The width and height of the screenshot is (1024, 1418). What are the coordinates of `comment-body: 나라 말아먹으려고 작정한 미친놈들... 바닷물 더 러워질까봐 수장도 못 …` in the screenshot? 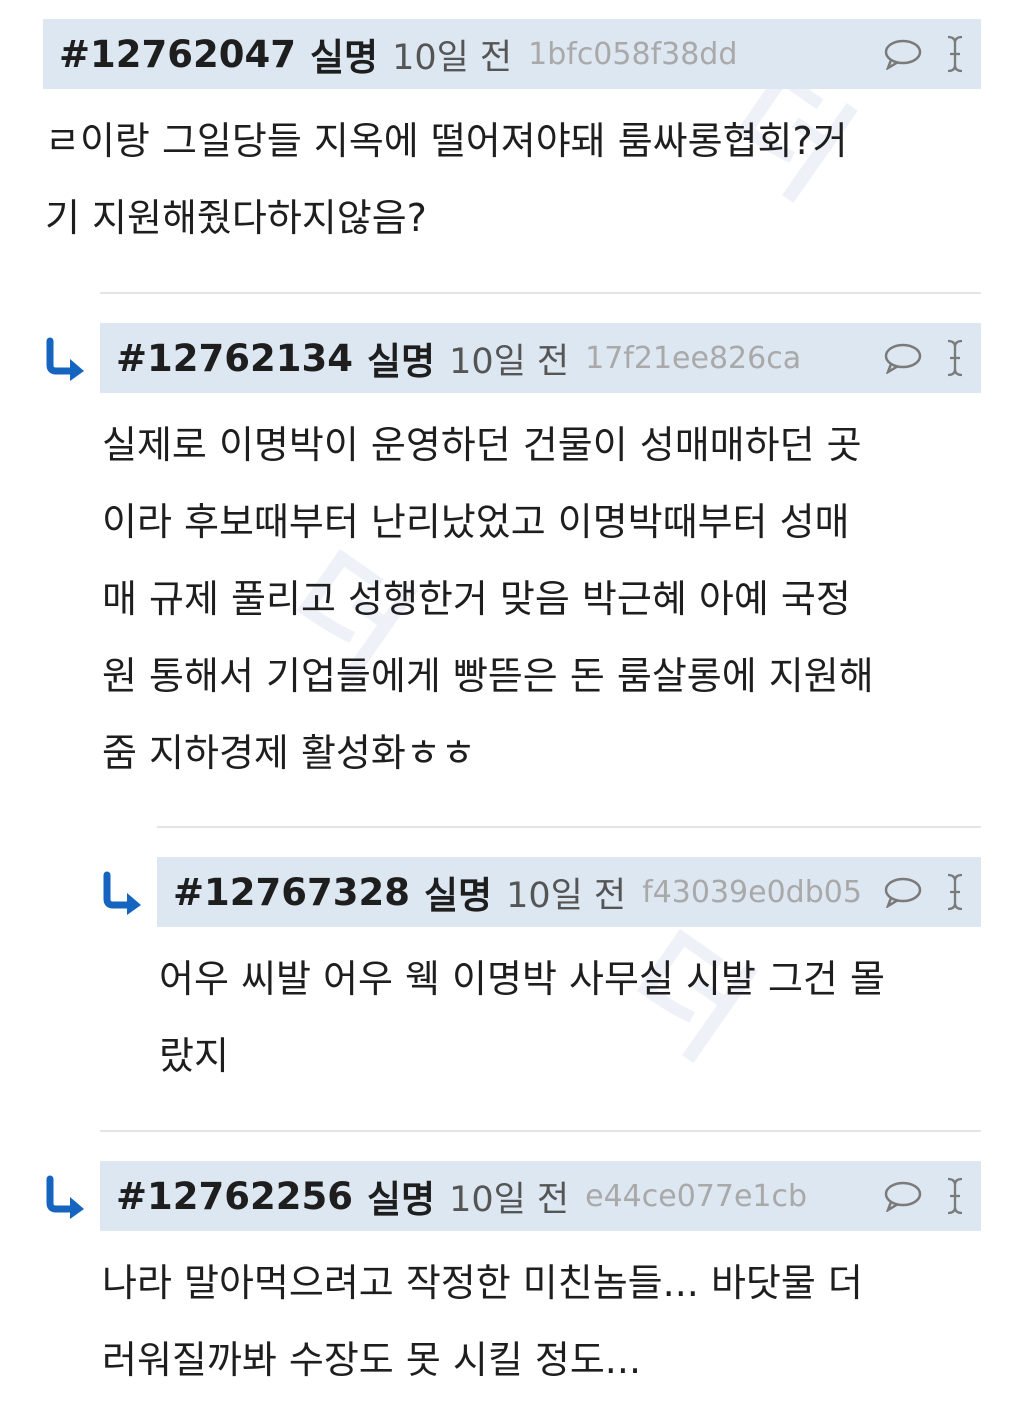 It's located at (540, 1315).